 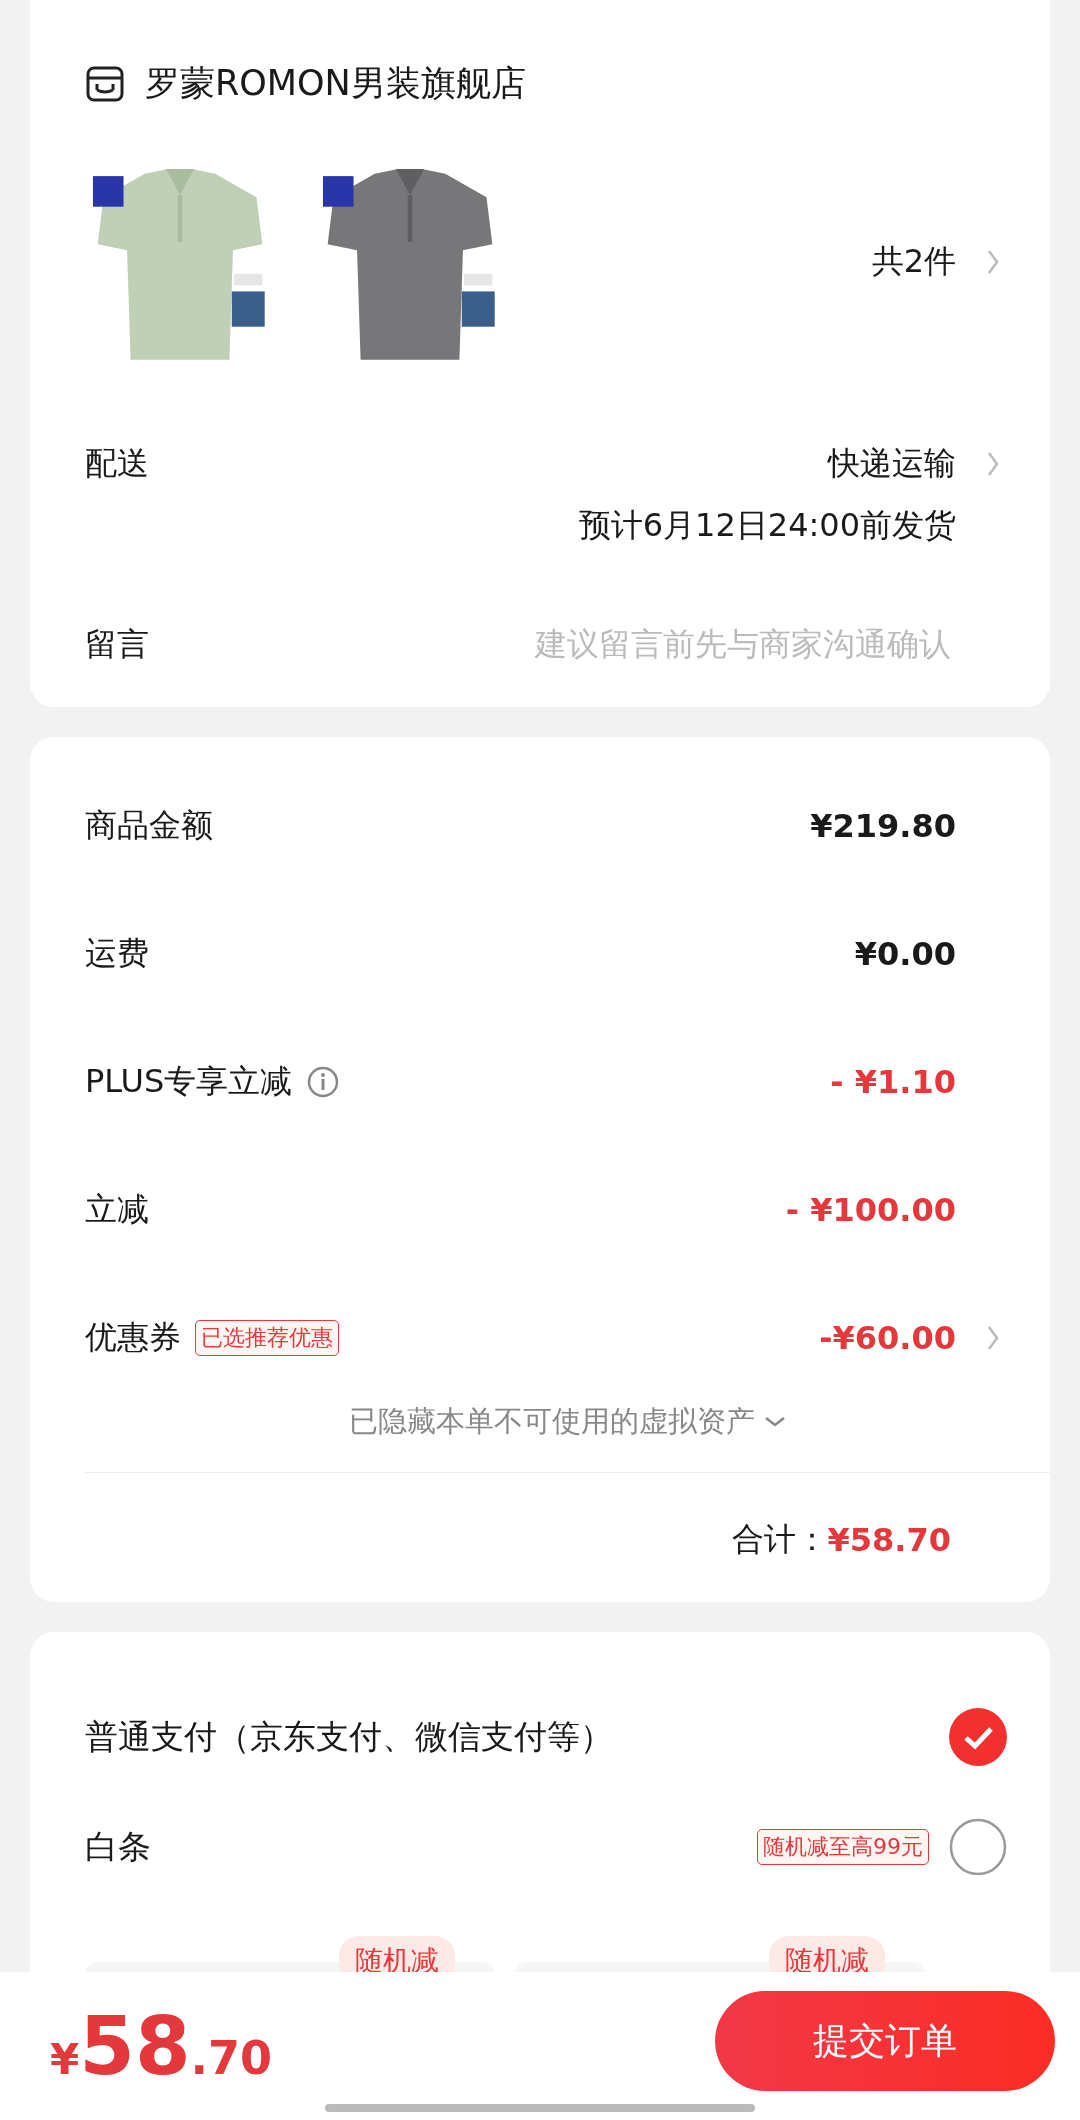 What do you see at coordinates (117, 953) in the screenshot?
I see `fee-label: 运费` at bounding box center [117, 953].